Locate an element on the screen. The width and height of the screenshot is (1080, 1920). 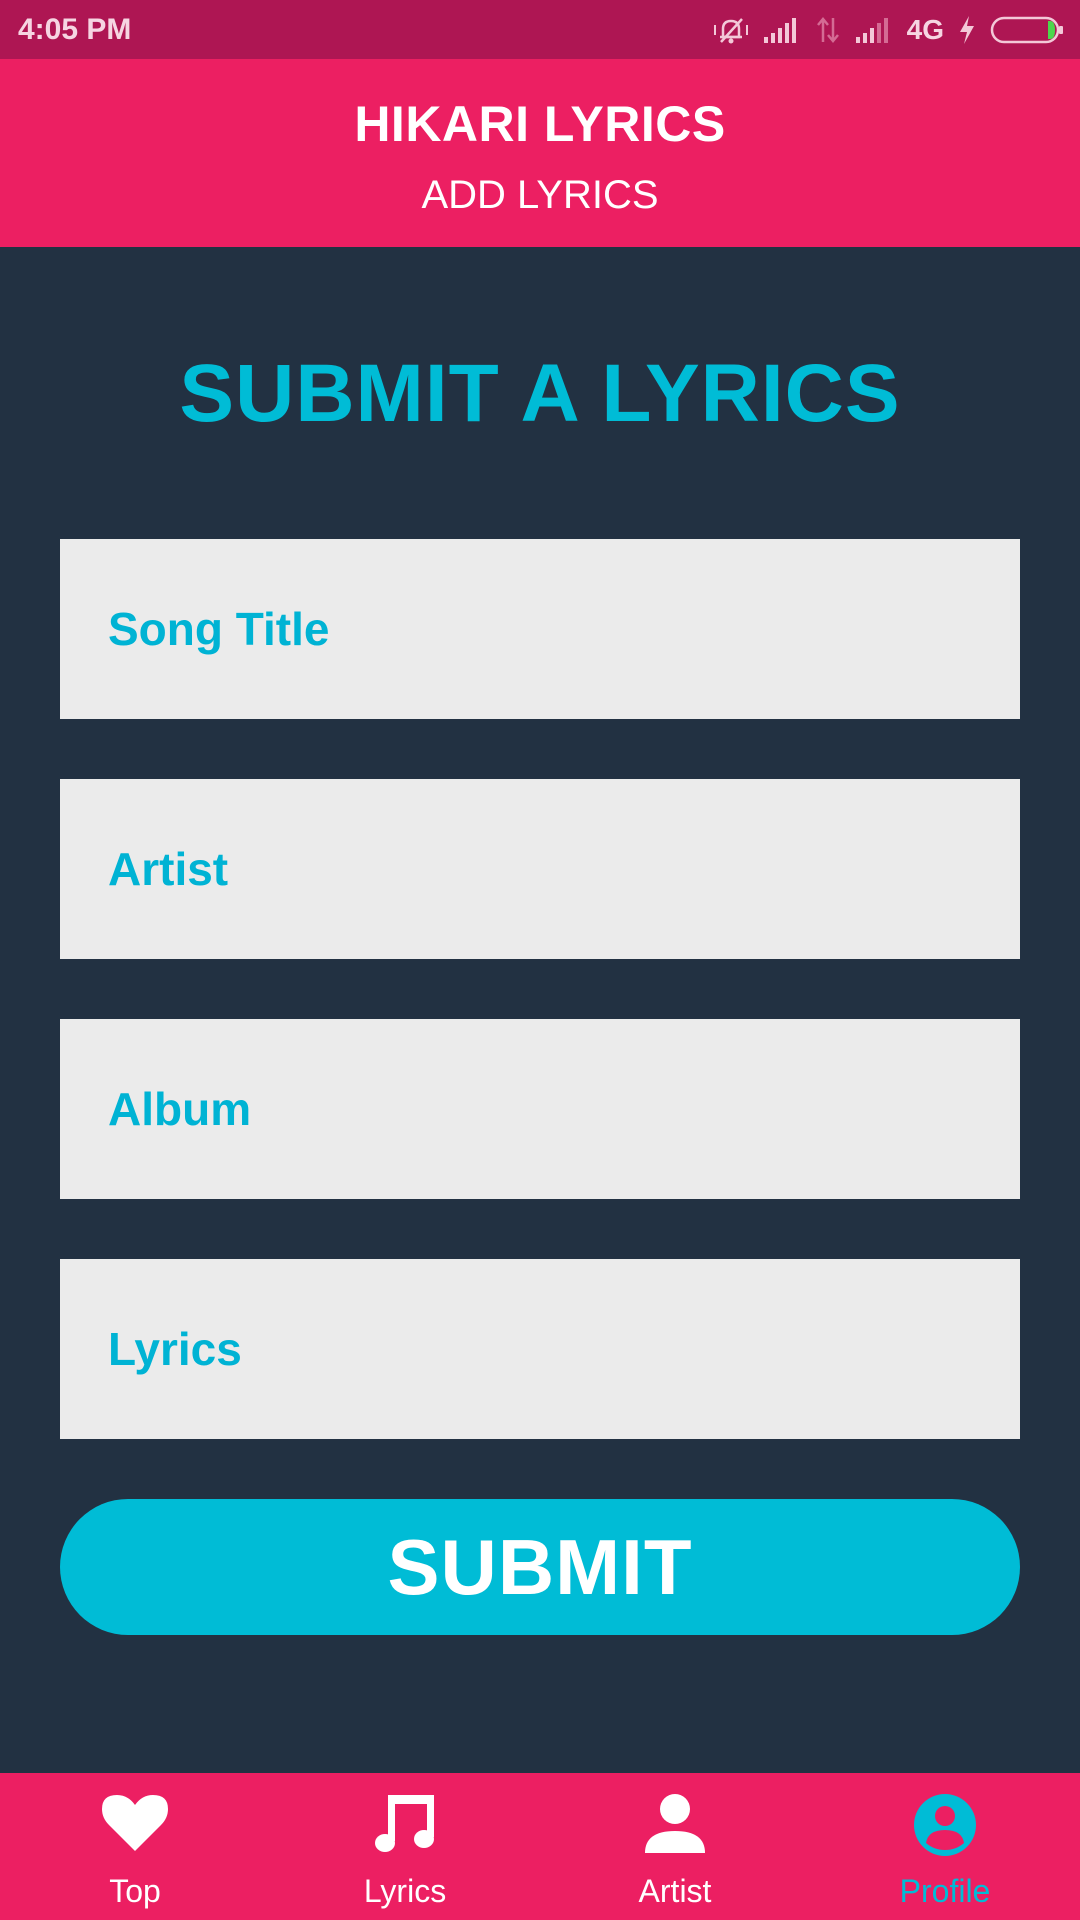
music-note-icon is located at coordinates (405, 1824).